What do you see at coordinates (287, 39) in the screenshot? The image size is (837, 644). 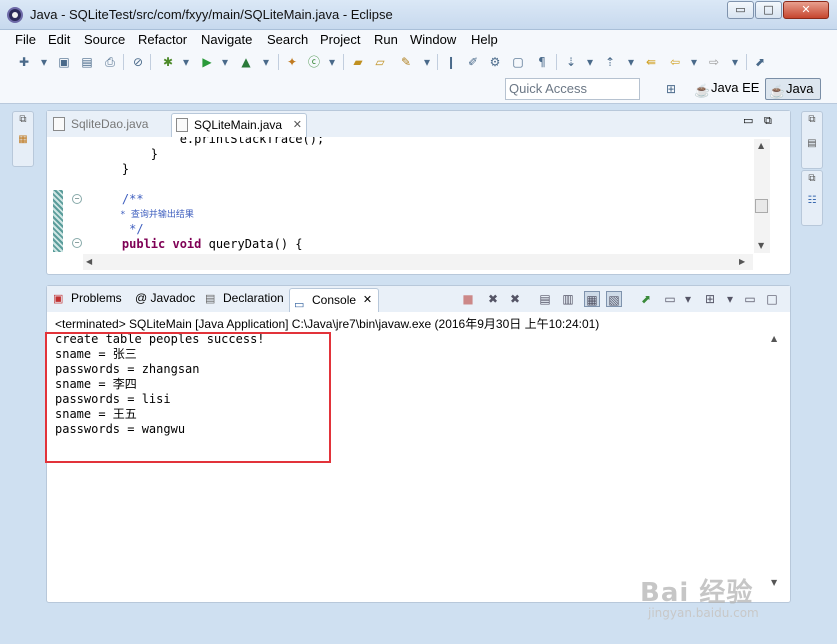 I see `menu-search: Search` at bounding box center [287, 39].